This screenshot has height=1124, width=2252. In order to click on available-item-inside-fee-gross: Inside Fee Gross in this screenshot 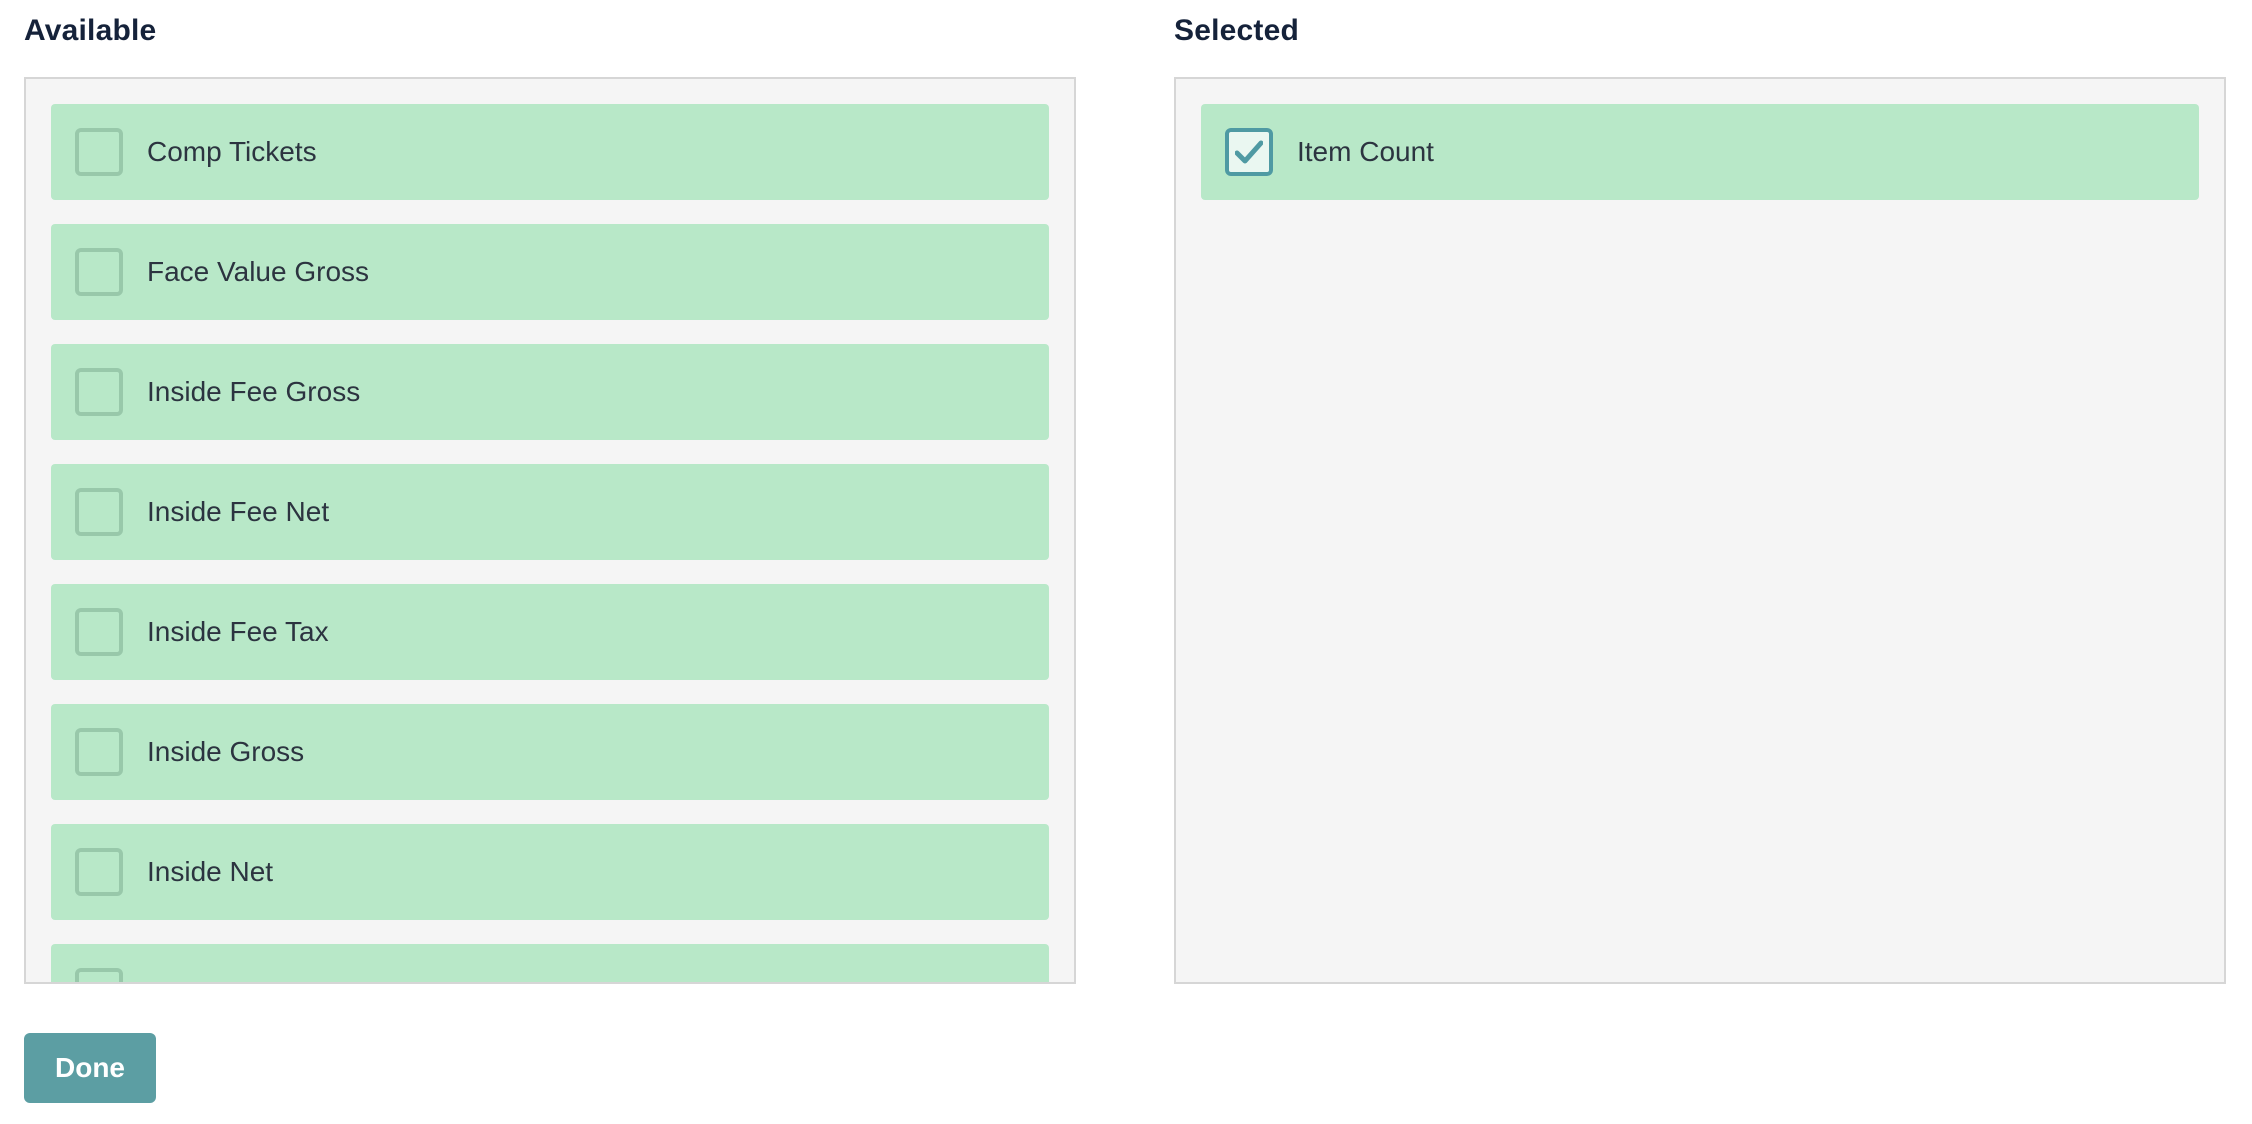, I will do `click(550, 392)`.